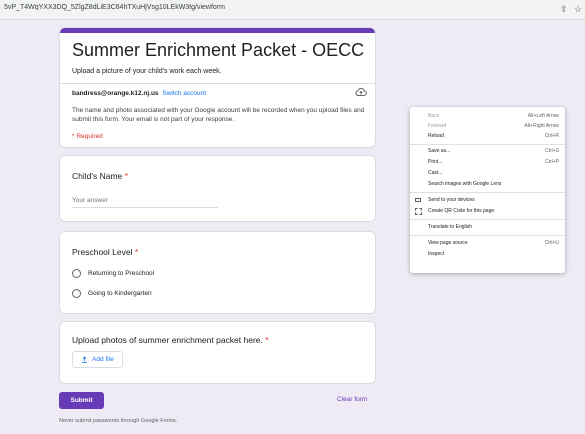  I want to click on bookmark-star-icon: ☆, so click(578, 9).